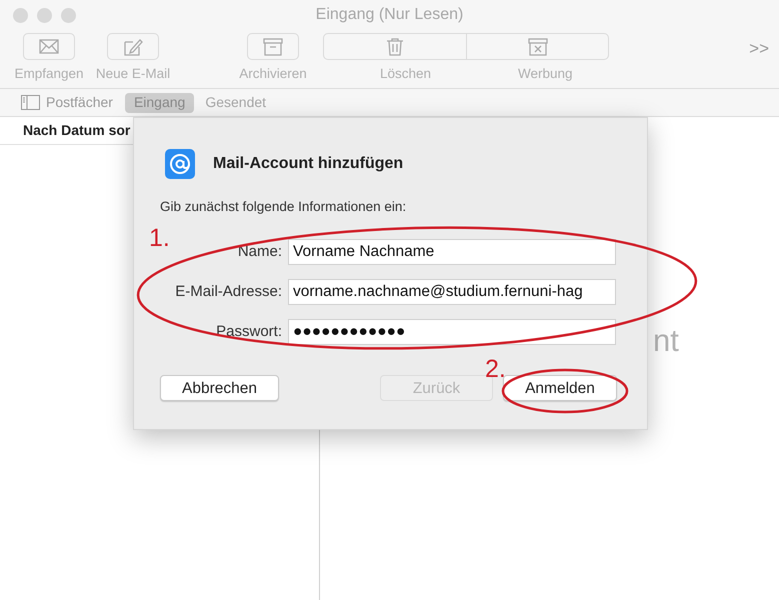  What do you see at coordinates (159, 238) in the screenshot?
I see `step-number: 1.` at bounding box center [159, 238].